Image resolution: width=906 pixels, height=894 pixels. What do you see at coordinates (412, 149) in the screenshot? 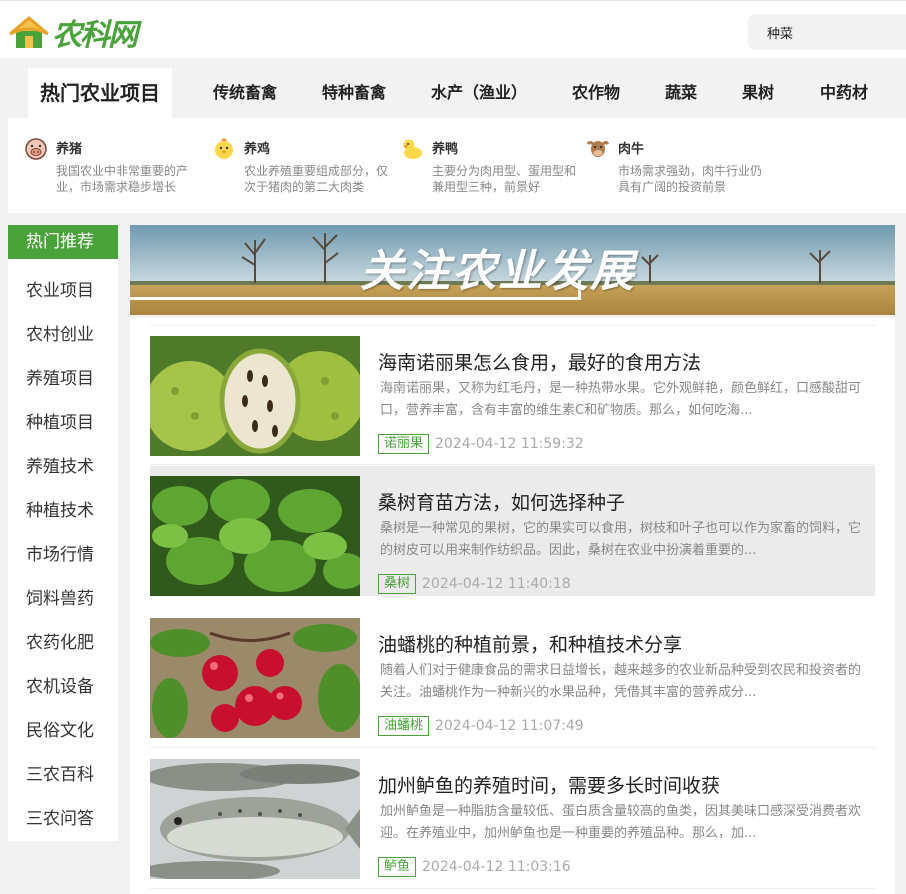
I see `duck-icon` at bounding box center [412, 149].